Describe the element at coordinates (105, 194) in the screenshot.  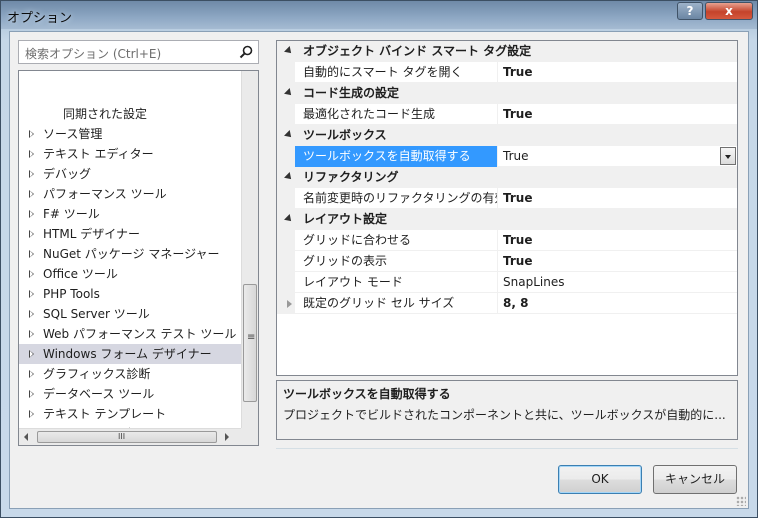
I see `tree-item-label: パフォーマンス ツール` at that location.